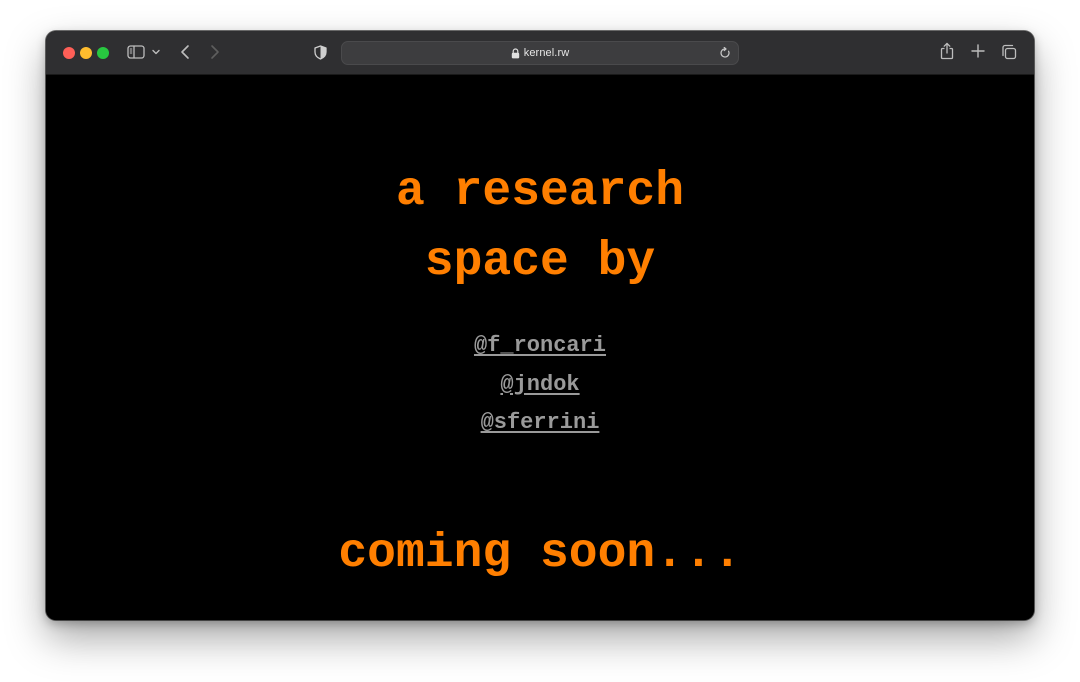 This screenshot has height=682, width=1080. What do you see at coordinates (540, 192) in the screenshot?
I see `headline-line-1: a research` at bounding box center [540, 192].